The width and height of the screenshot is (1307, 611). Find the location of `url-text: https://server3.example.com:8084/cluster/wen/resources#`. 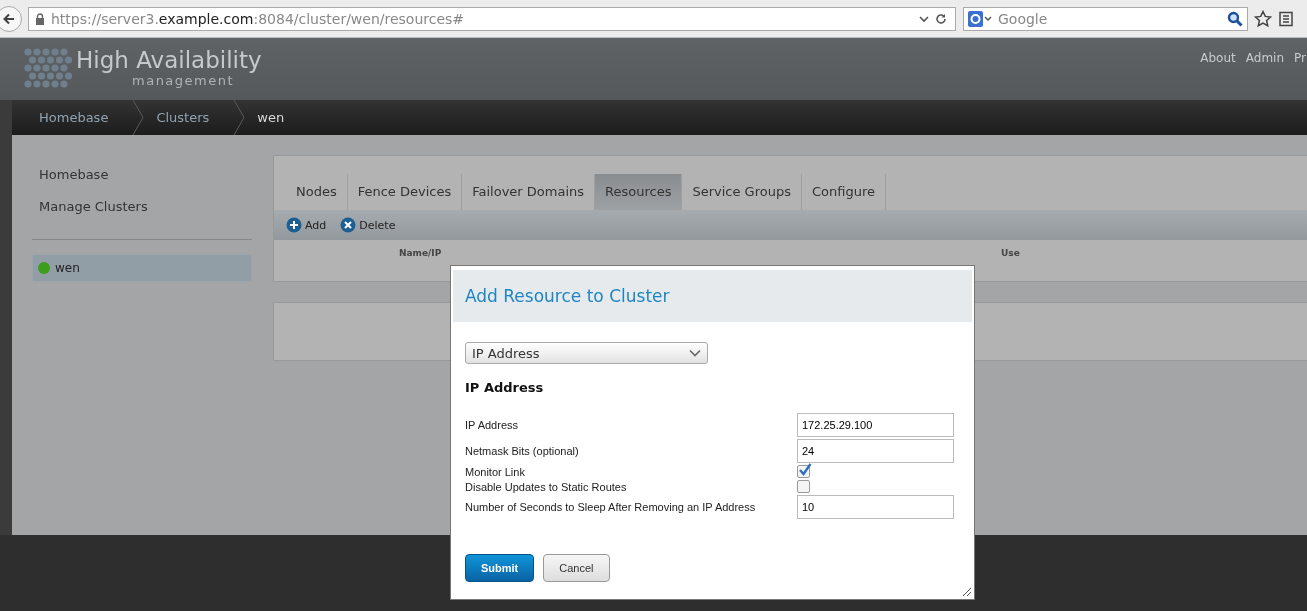

url-text: https://server3.example.com:8084/cluster/wen/resources# is located at coordinates (258, 18).